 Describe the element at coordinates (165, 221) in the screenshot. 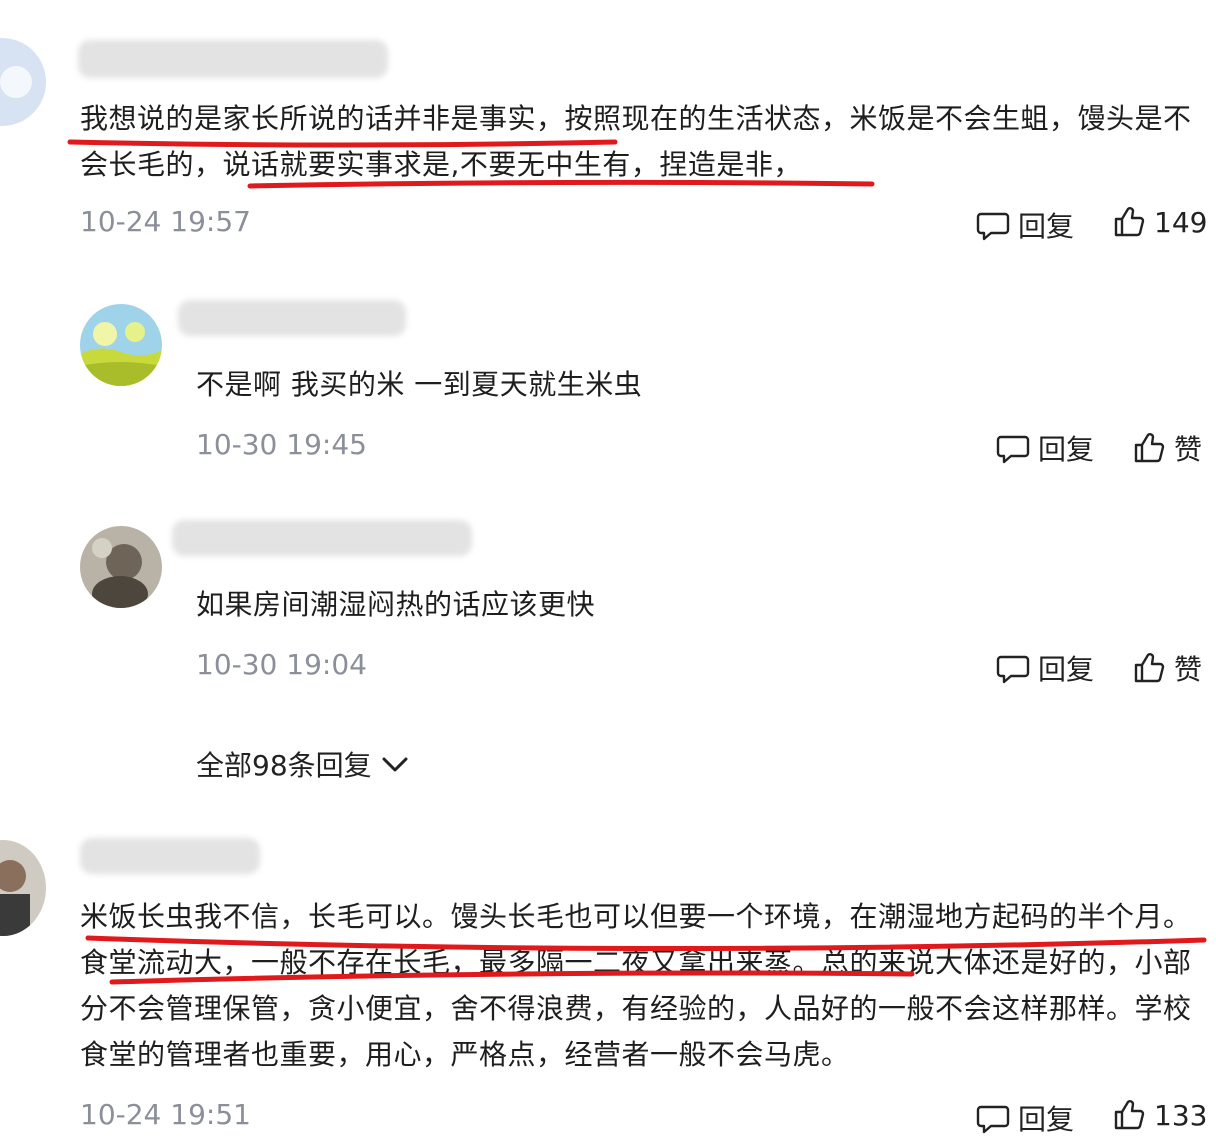

I see `comment-time: 10-24 19:57` at that location.